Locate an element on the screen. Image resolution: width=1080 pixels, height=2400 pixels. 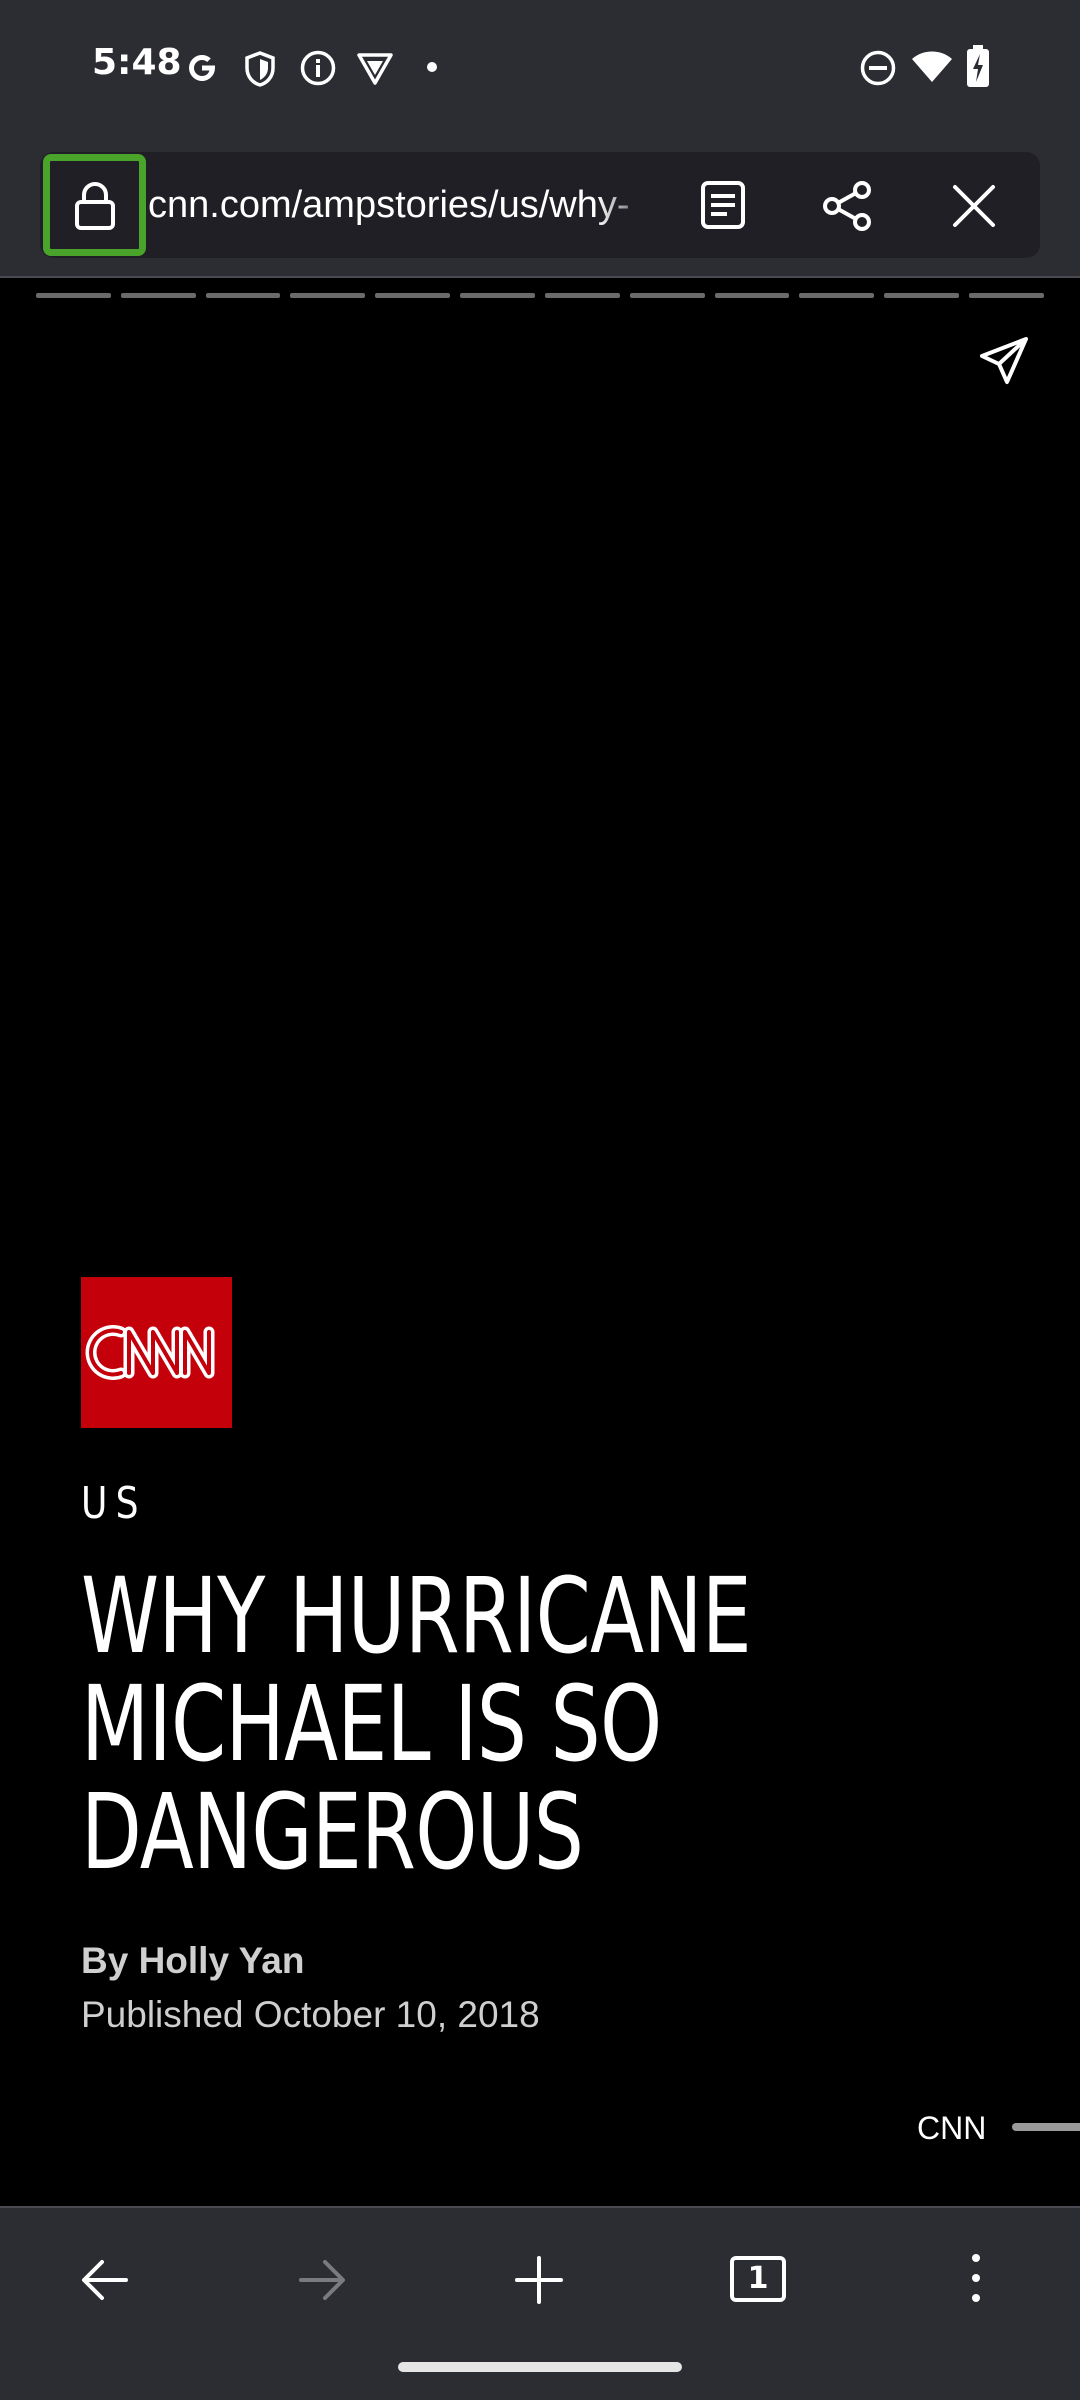
story-progress is located at coordinates (540, 296).